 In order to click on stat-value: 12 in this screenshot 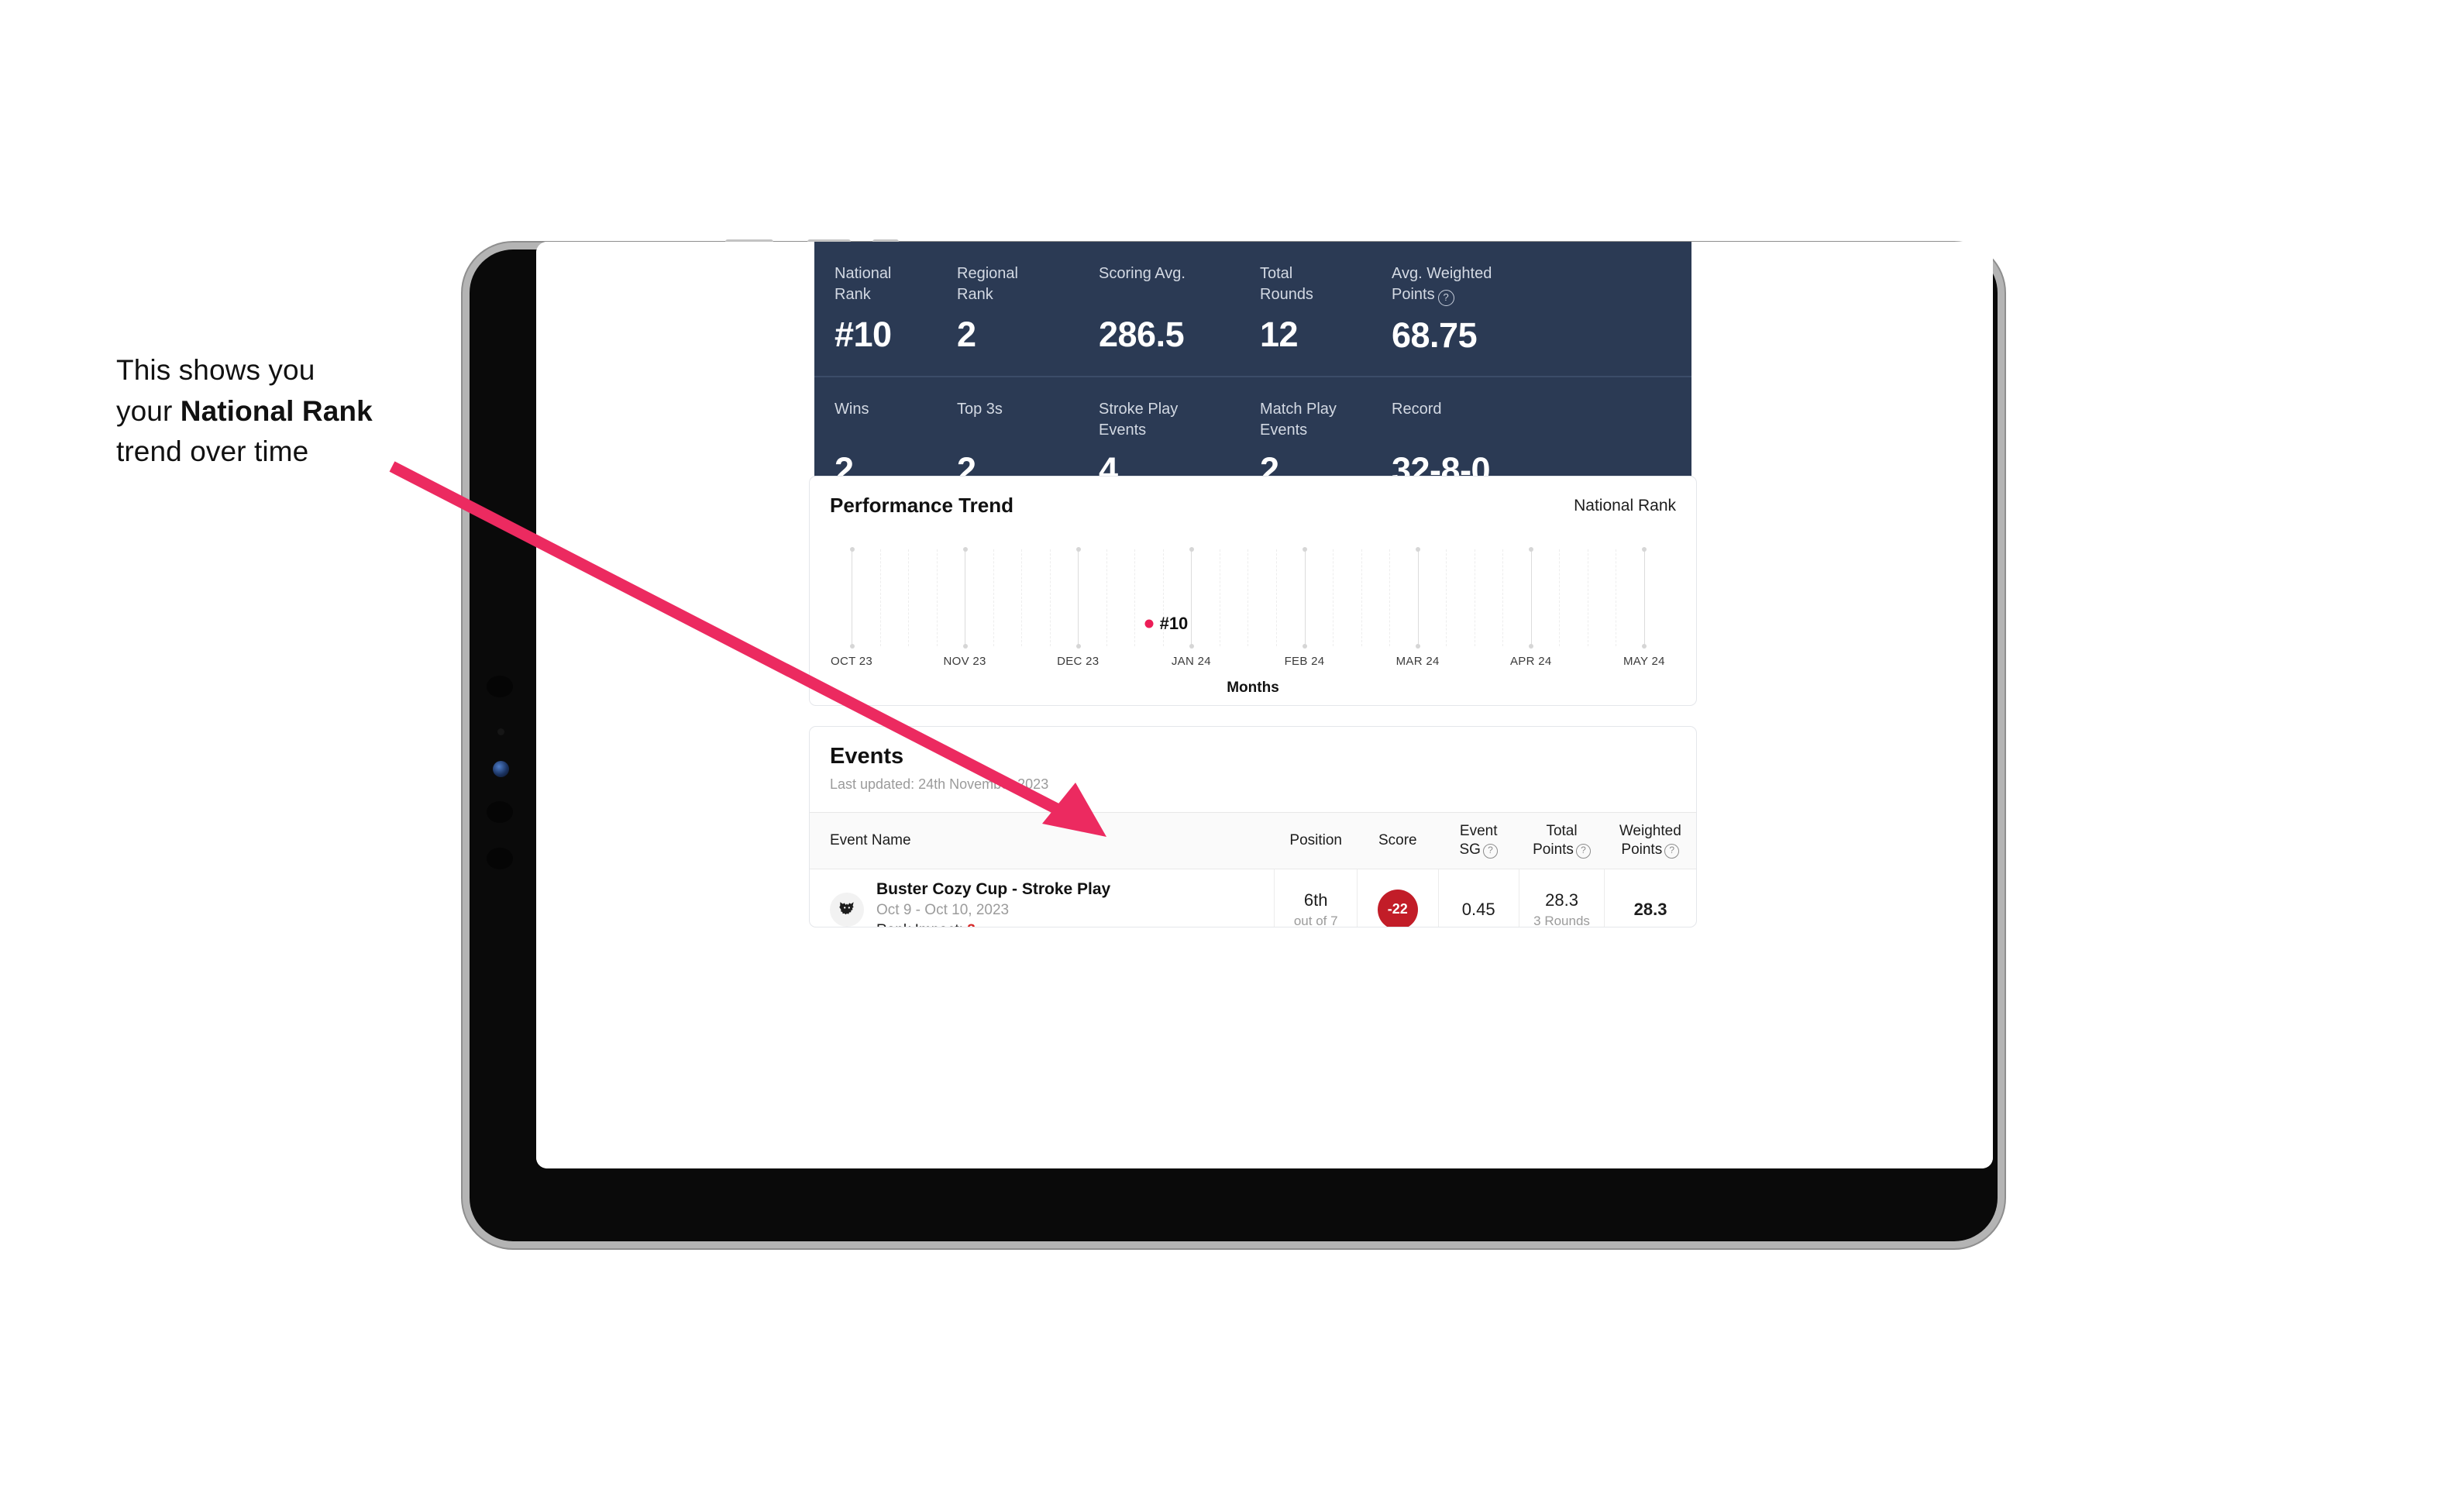, I will do `click(1279, 334)`.